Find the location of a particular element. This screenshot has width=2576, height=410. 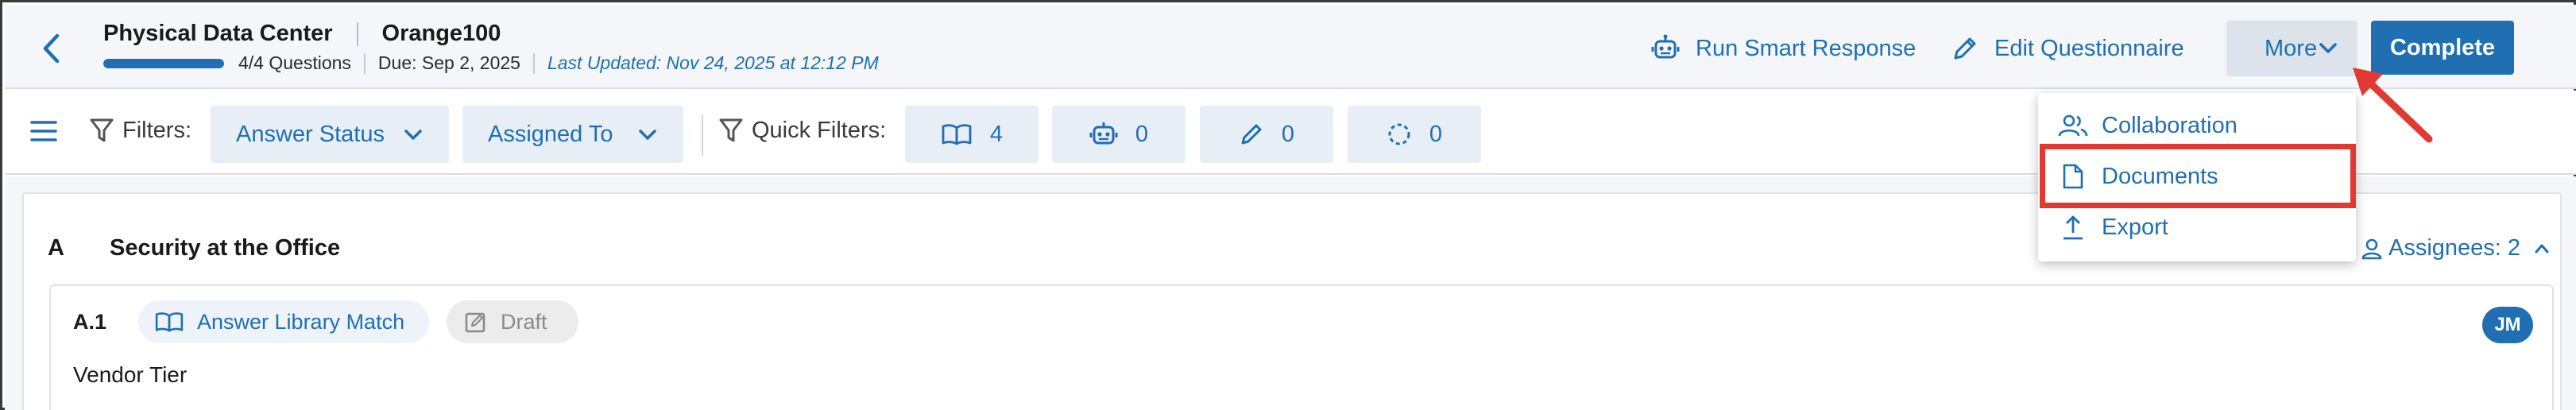

edit-questionnaire-label: Edit Questionnaire is located at coordinates (2089, 48).